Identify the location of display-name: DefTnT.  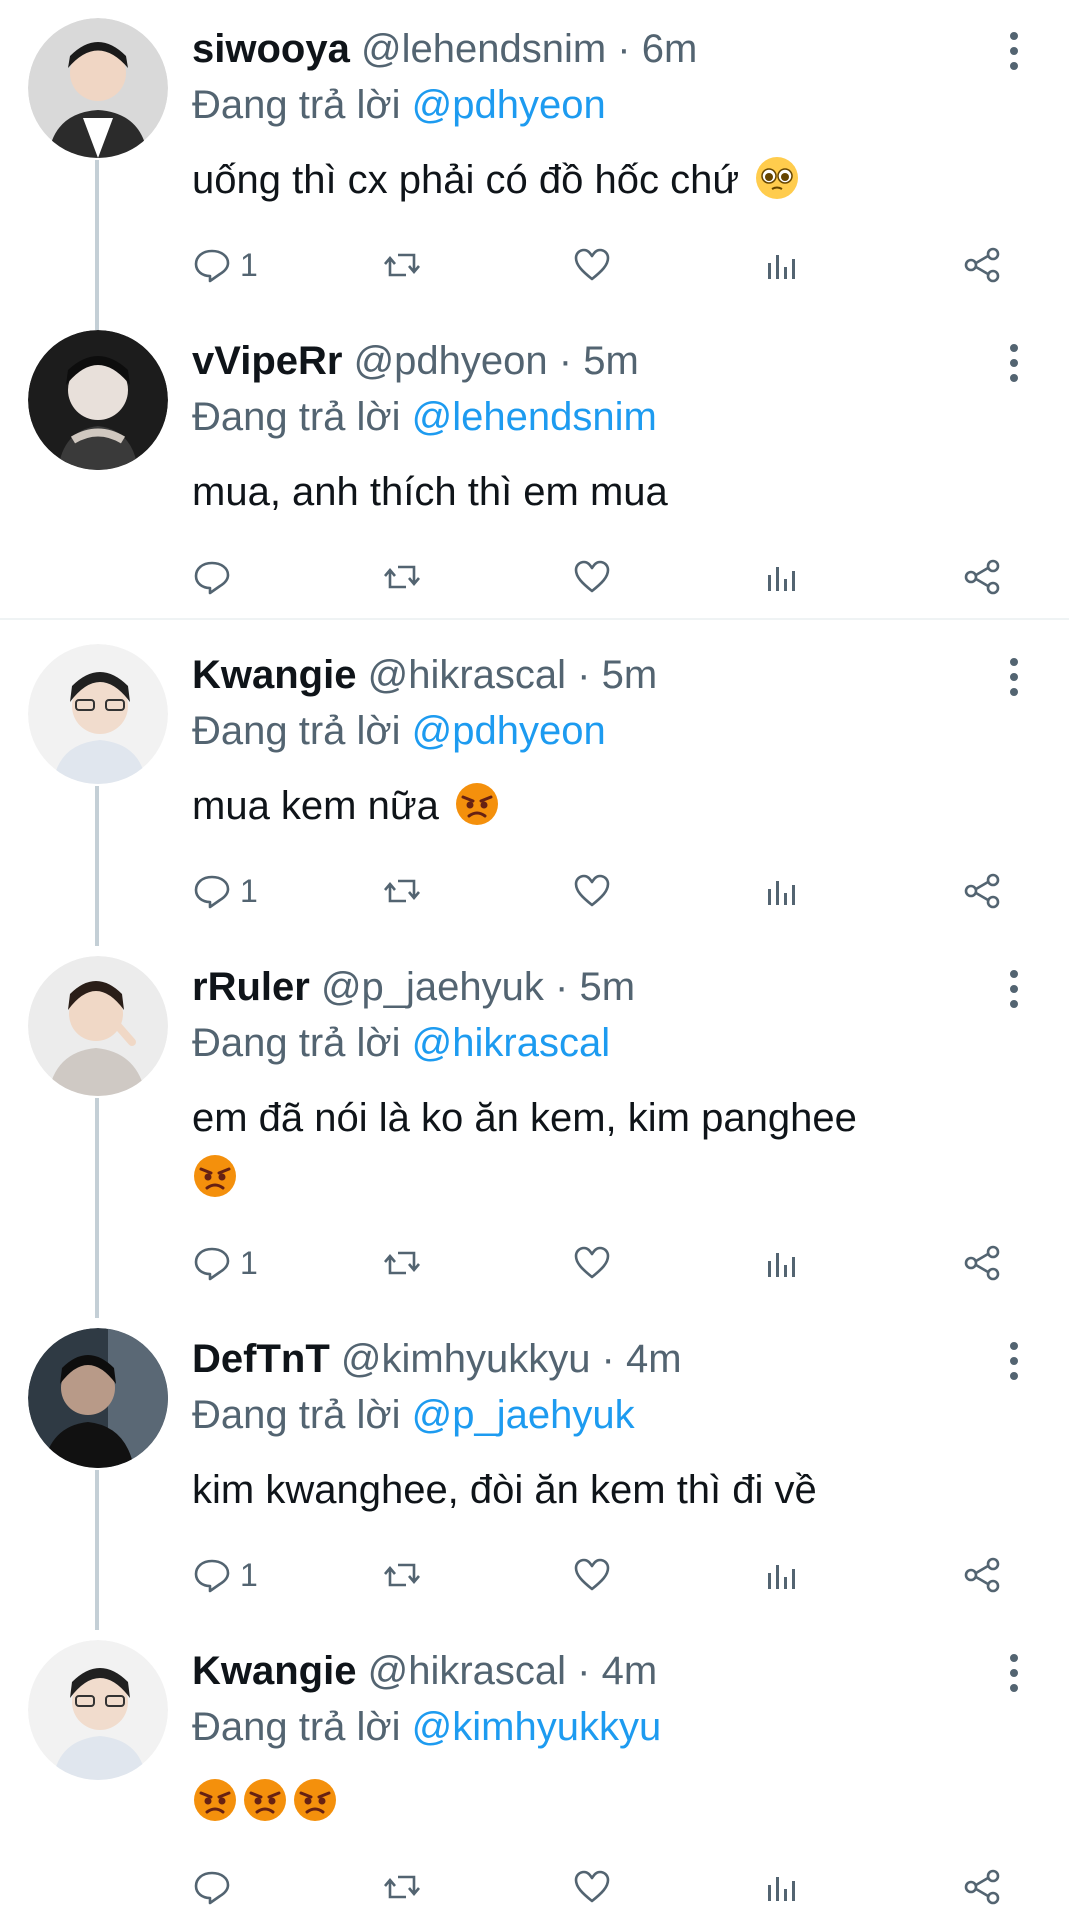
(261, 1359).